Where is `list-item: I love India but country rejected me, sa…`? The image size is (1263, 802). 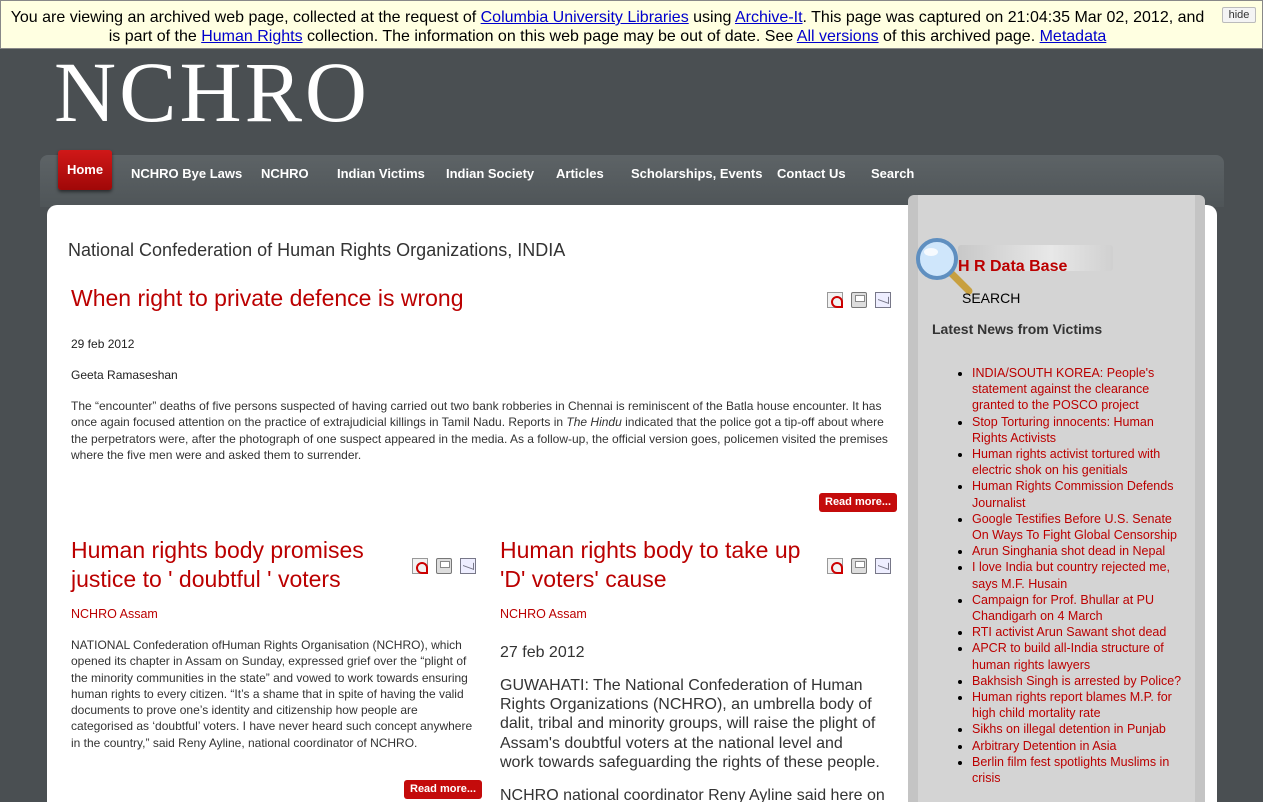 list-item: I love India but country rejected me, sa… is located at coordinates (1081, 575).